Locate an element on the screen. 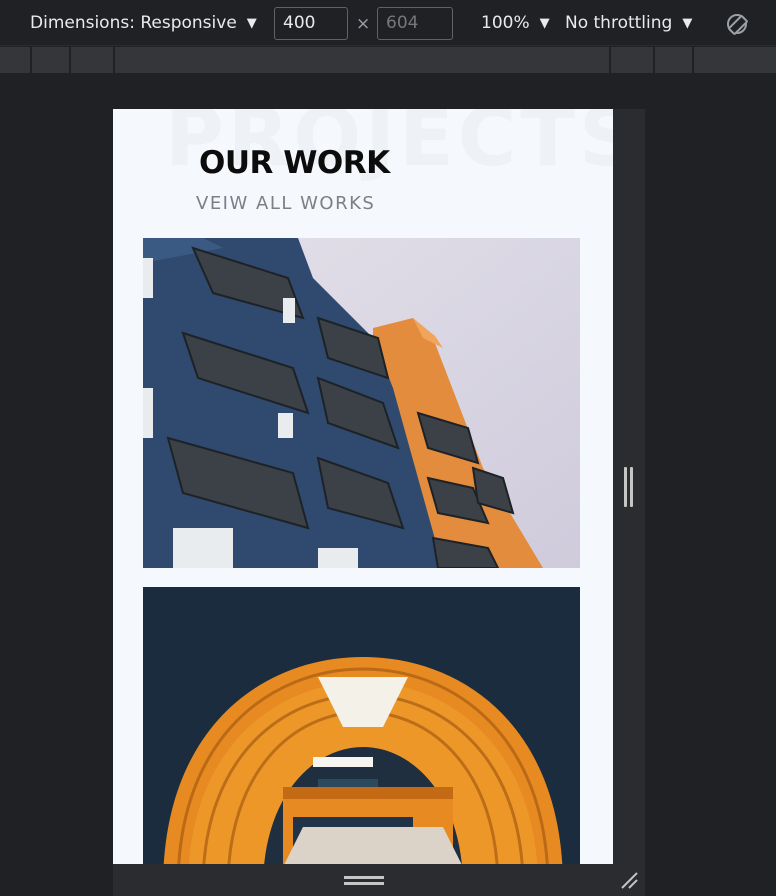 The height and width of the screenshot is (896, 776). dimensions-dropdown: Dimensions: Responsive ▼ is located at coordinates (143, 23).